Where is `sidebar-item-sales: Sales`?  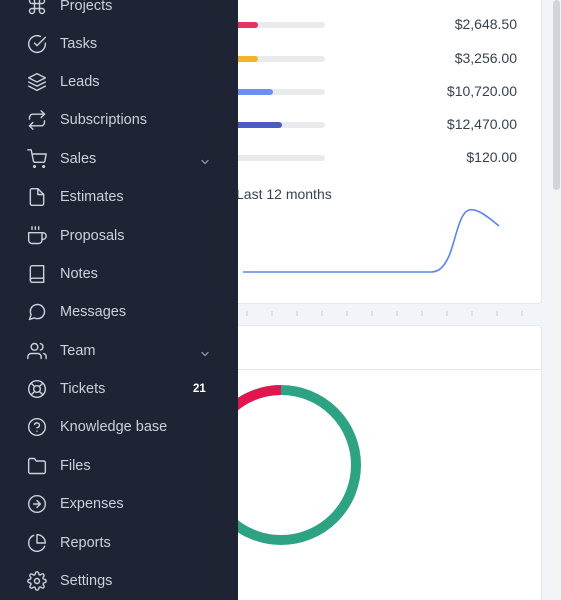 sidebar-item-sales: Sales is located at coordinates (119, 159).